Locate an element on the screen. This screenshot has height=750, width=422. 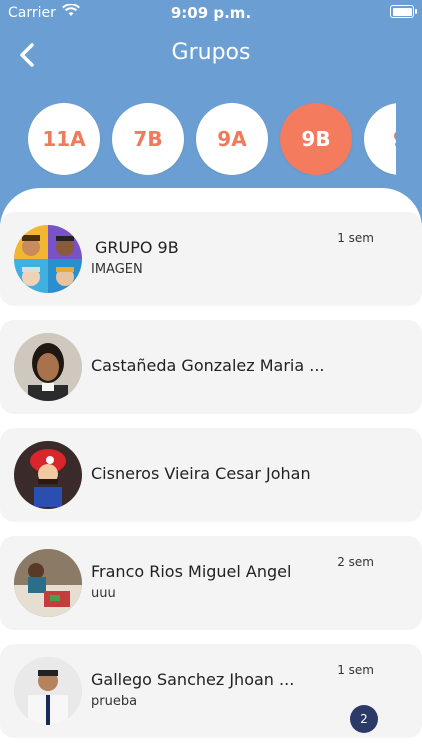
chat-last-message: IMAGEN is located at coordinates (117, 269).